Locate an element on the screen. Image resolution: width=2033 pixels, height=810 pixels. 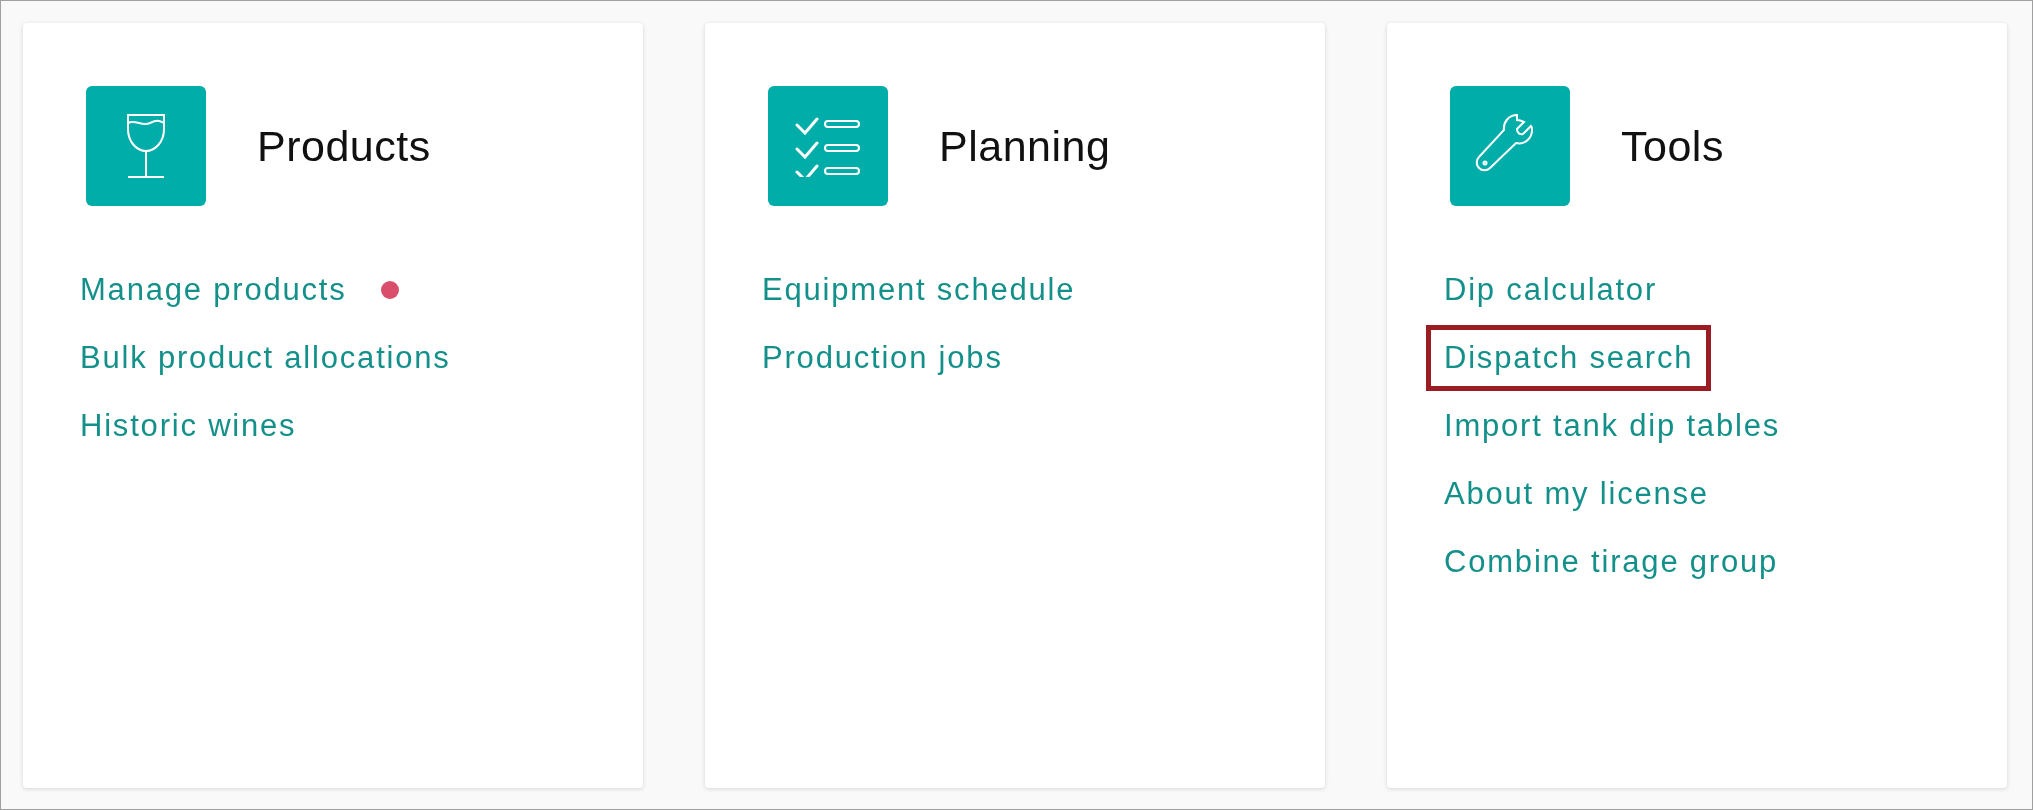
menu-link: Dip calculator is located at coordinates (1550, 290).